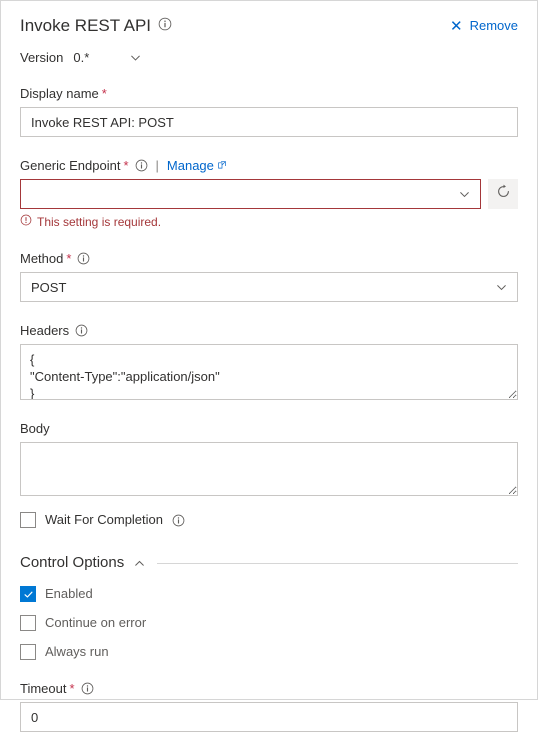  What do you see at coordinates (42, 258) in the screenshot?
I see `method-label: Method` at bounding box center [42, 258].